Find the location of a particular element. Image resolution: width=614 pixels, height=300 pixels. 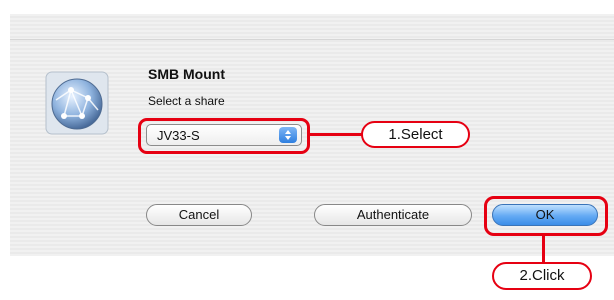

dialog-top-separator is located at coordinates (312, 27).